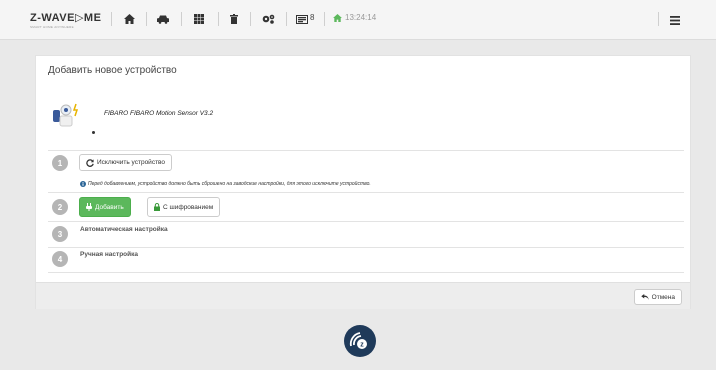 This screenshot has height=370, width=716. Describe the element at coordinates (129, 19) in the screenshot. I see `home-icon` at that location.